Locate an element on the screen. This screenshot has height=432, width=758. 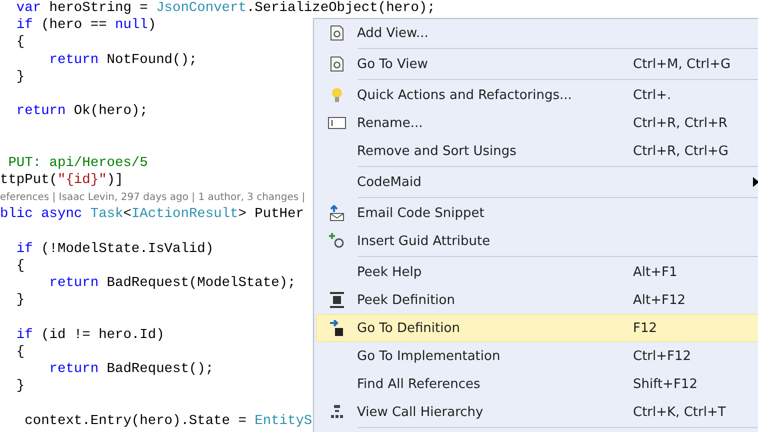
hierarchy-icon is located at coordinates (337, 412).